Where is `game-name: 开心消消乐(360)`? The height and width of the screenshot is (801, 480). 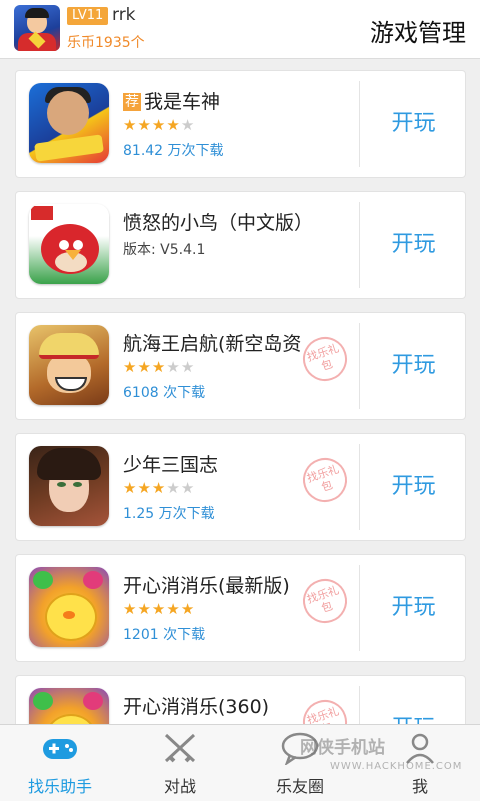
game-name: 开心消消乐(360) is located at coordinates (196, 707).